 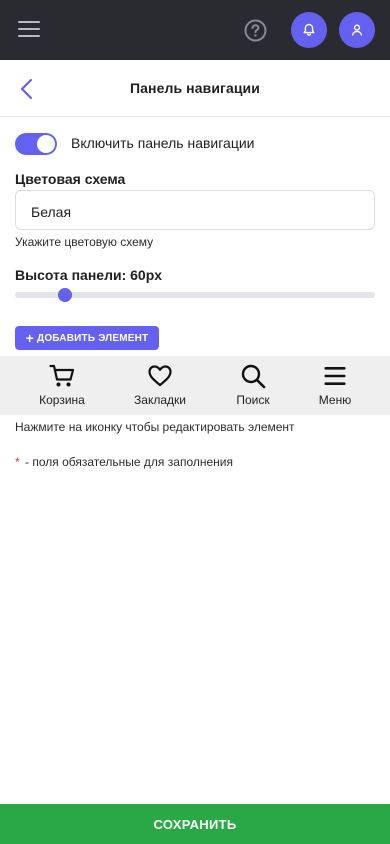 I want to click on bell-icon, so click(x=309, y=29).